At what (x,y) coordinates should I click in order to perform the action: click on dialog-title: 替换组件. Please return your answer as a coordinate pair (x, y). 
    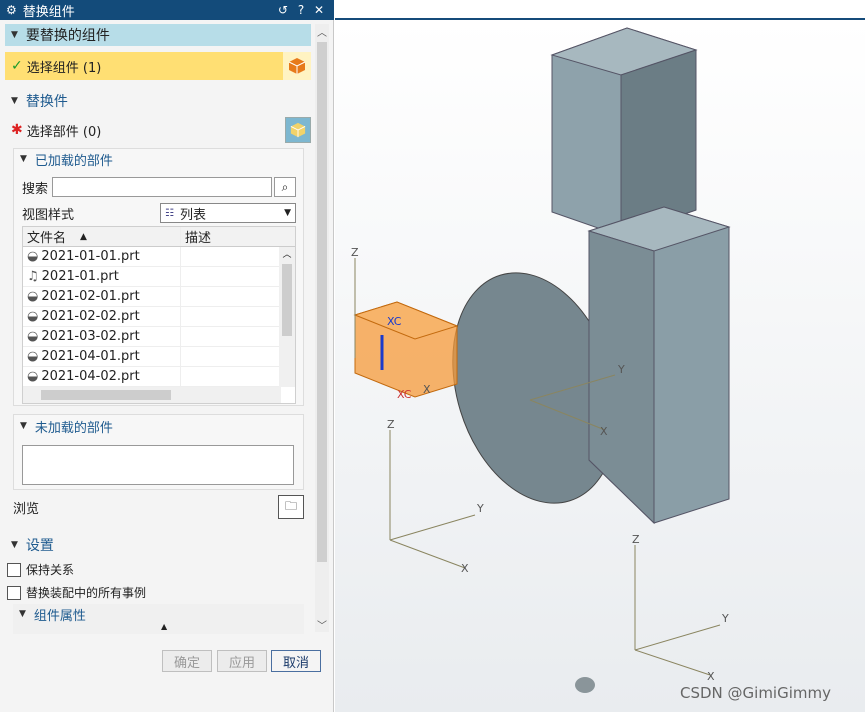
    Looking at the image, I should click on (48, 12).